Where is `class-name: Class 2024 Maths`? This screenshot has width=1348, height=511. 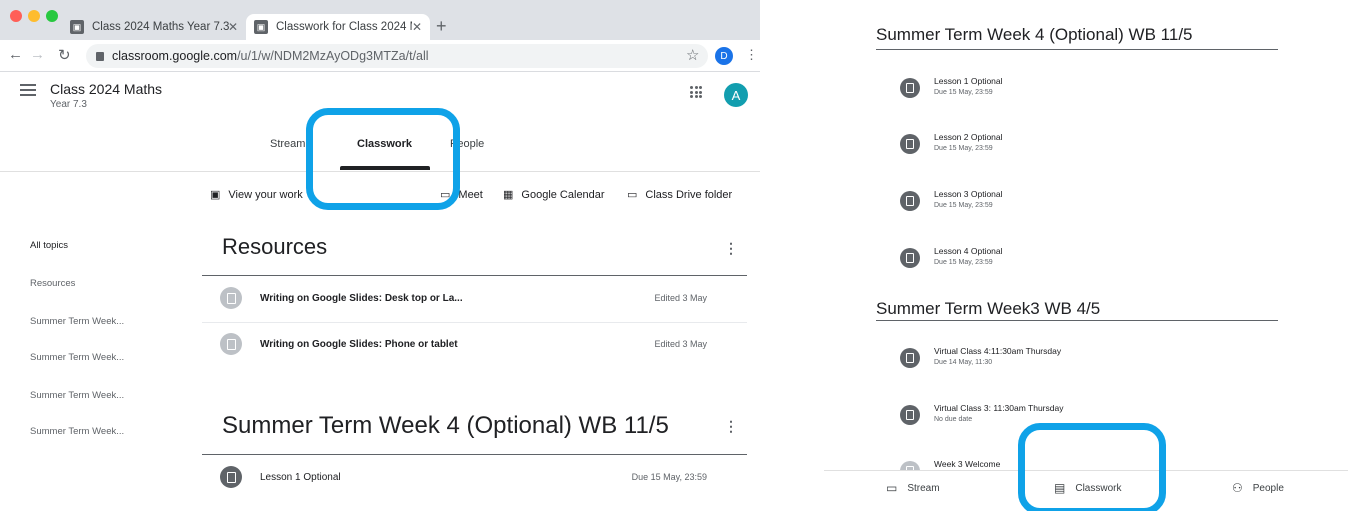
class-name: Class 2024 Maths is located at coordinates (106, 89).